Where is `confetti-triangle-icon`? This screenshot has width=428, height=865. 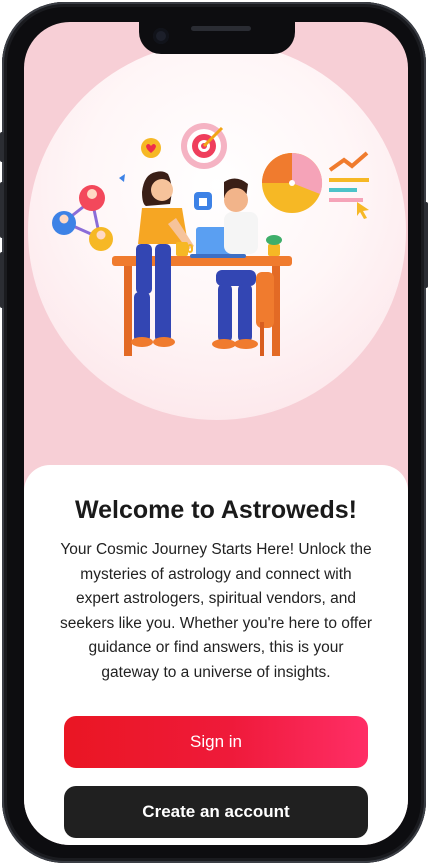 confetti-triangle-icon is located at coordinates (122, 178).